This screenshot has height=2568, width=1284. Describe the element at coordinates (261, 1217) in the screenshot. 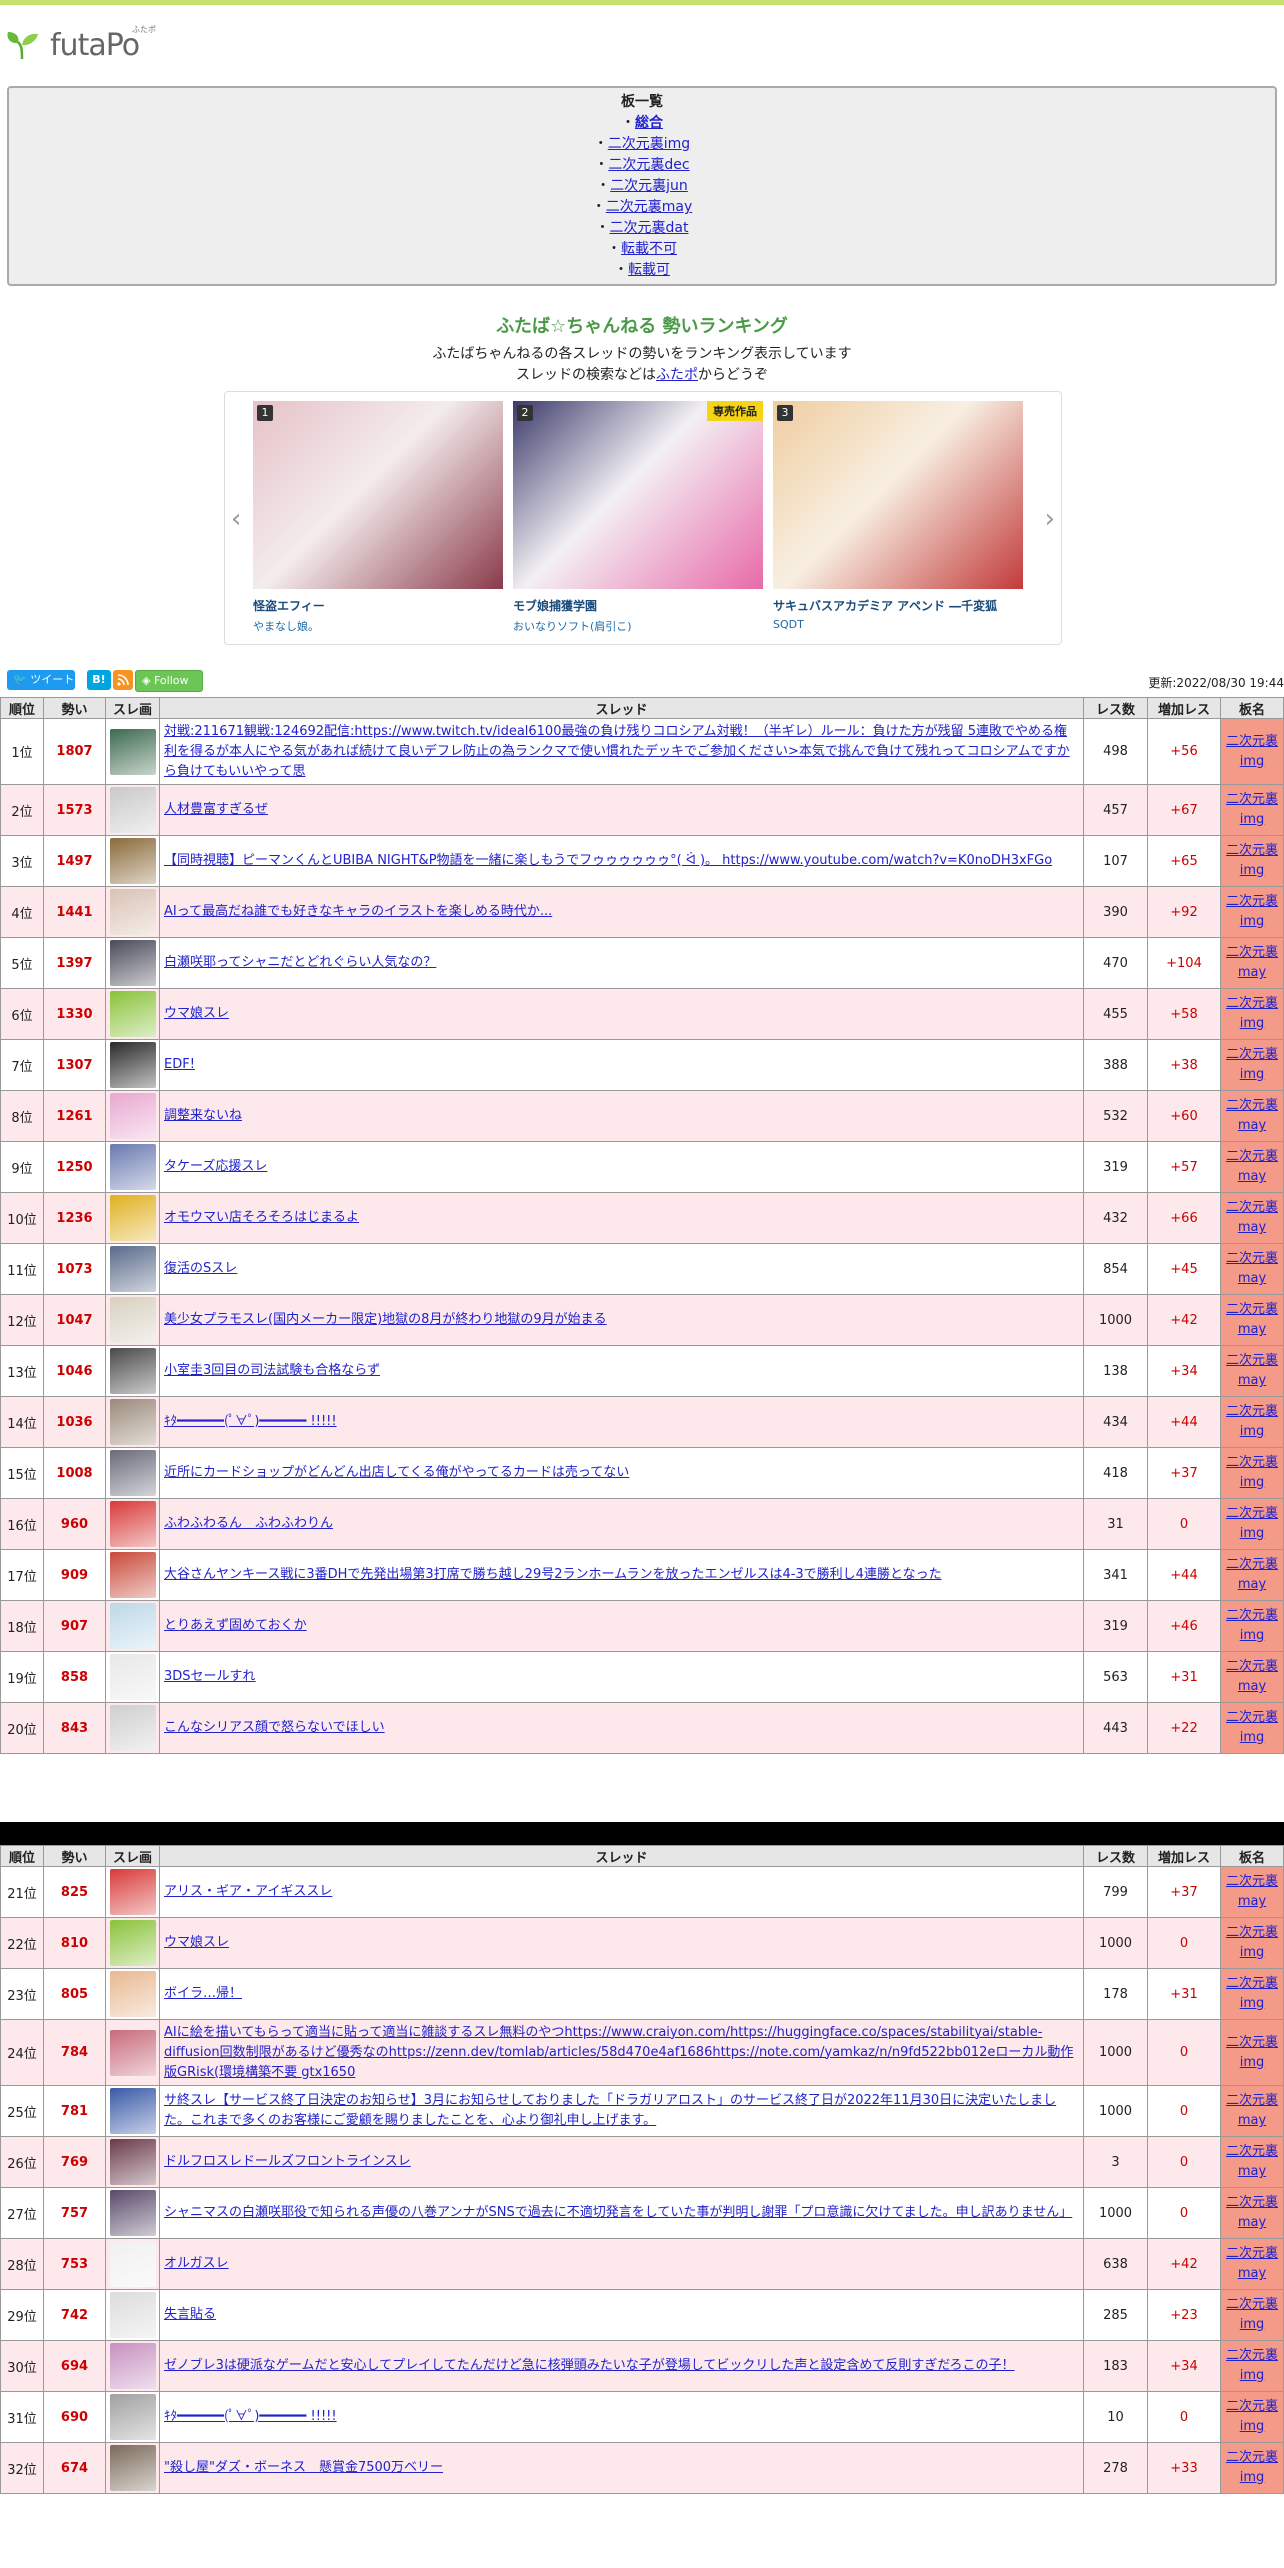

I see `thread-link: オモウマい店そろそろはじまるよ` at that location.